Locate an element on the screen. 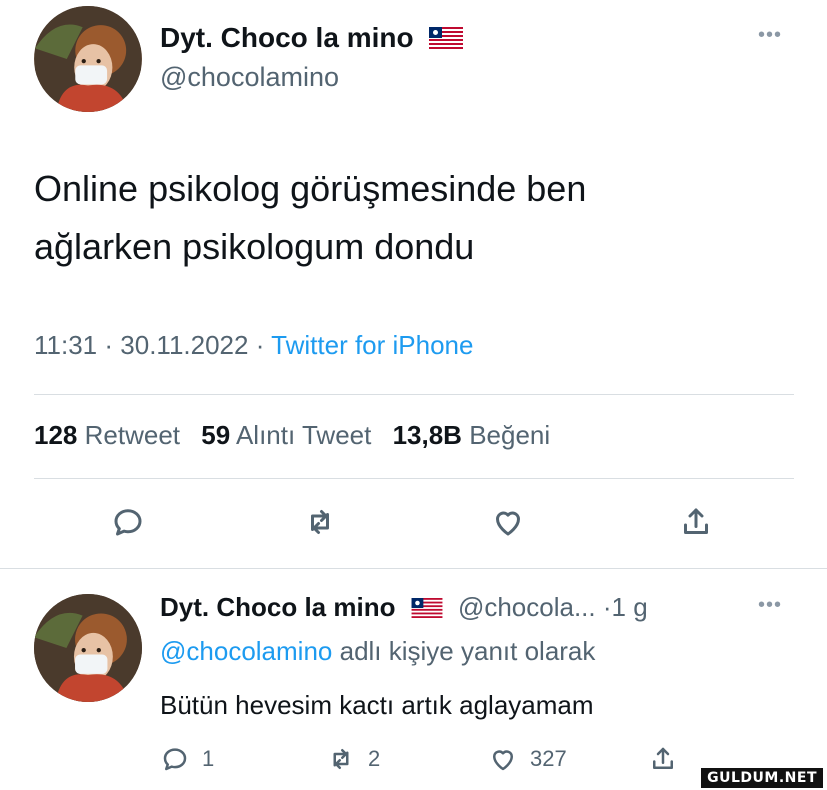 Image resolution: width=827 pixels, height=790 pixels. reply-time-ago: 1 g is located at coordinates (630, 607).